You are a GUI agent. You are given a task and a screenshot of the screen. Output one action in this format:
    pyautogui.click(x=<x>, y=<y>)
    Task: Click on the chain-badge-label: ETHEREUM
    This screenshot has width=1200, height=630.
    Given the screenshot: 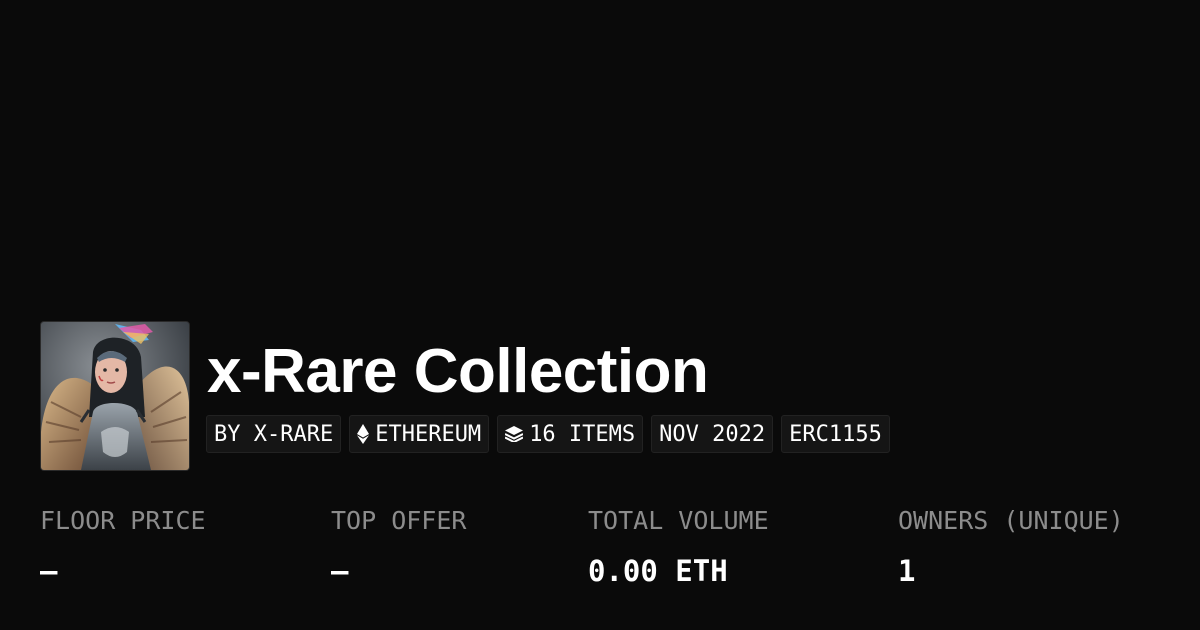 What is the action you would take?
    pyautogui.click(x=428, y=434)
    